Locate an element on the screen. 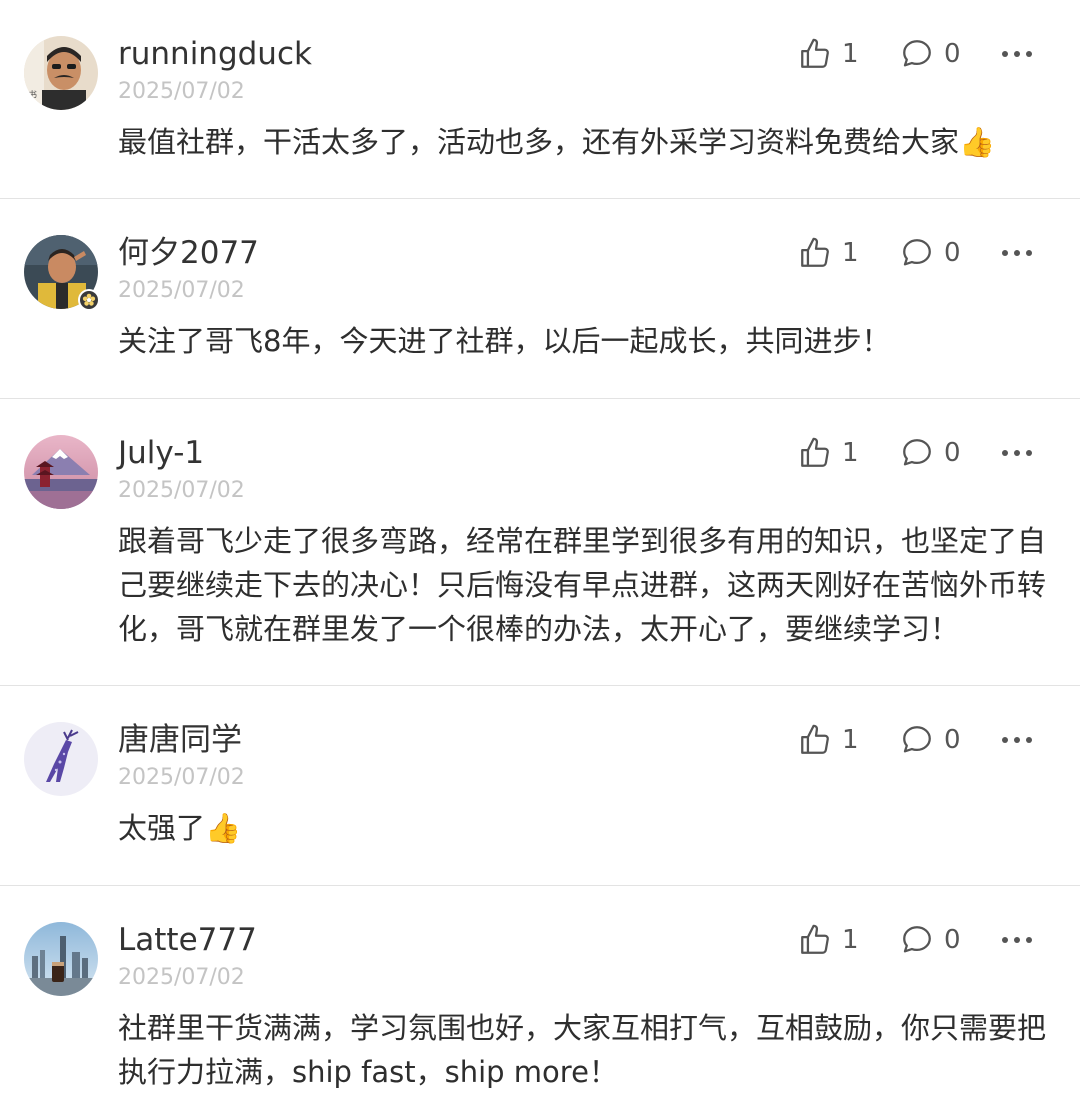 Image resolution: width=1080 pixels, height=1109 pixels. comment-text: 关注了哥飞8年，今天进了社群，以后一起成长，共同进步！ is located at coordinates (504, 341).